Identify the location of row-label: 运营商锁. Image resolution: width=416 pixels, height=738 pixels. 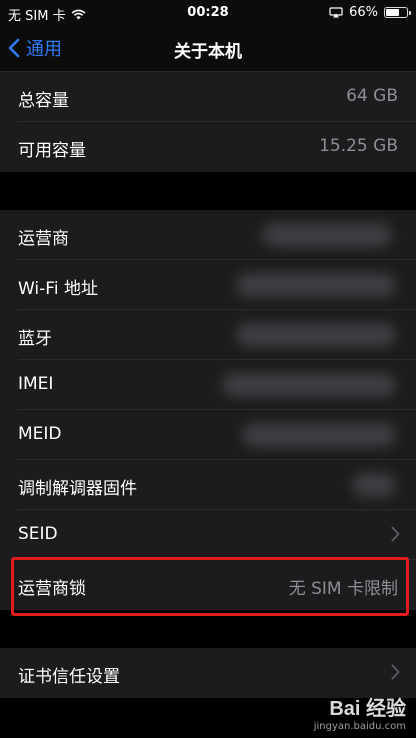
(52, 589).